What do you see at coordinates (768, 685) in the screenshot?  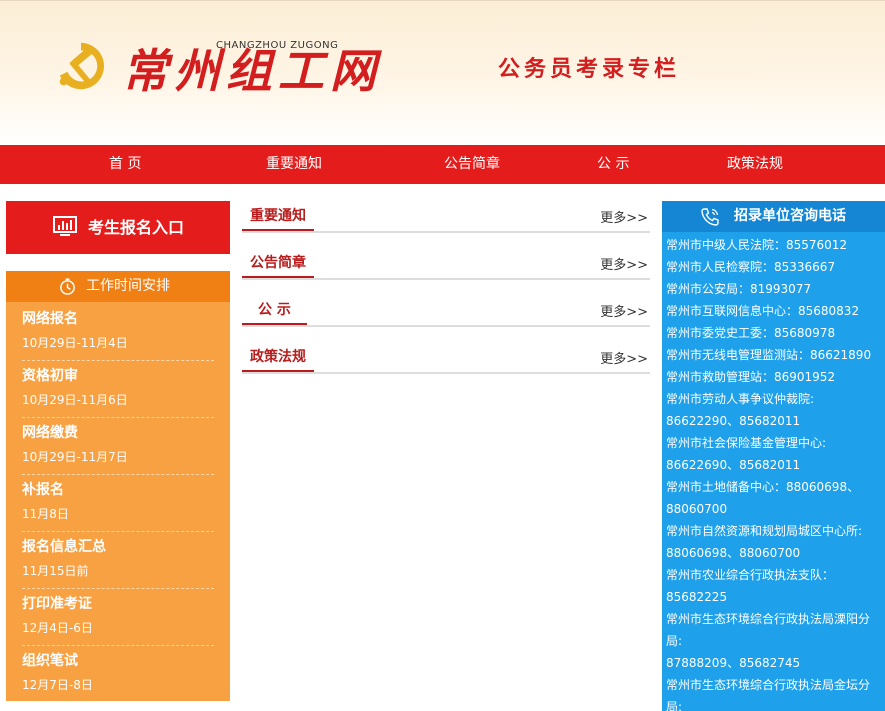 I see `phone-line: 常州市生态环境综合行政执法局金坛分` at bounding box center [768, 685].